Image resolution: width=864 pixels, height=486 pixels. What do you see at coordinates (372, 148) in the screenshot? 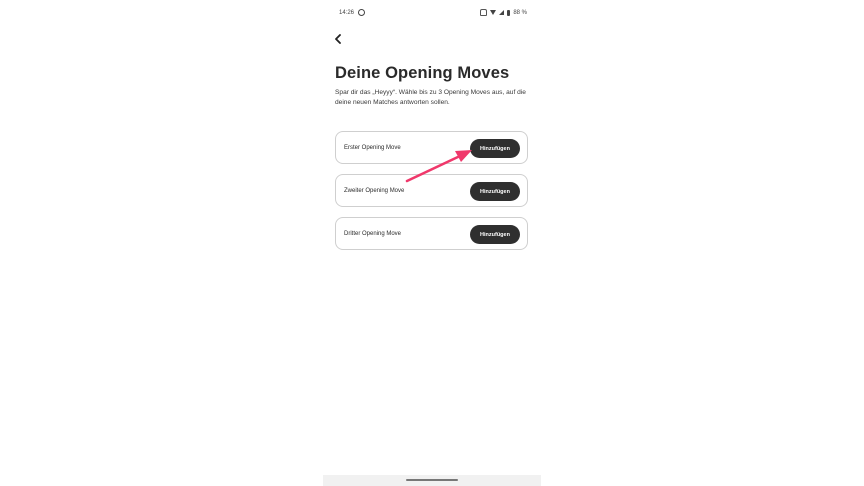
I see `opening-move-label: Erster Opening Move` at bounding box center [372, 148].